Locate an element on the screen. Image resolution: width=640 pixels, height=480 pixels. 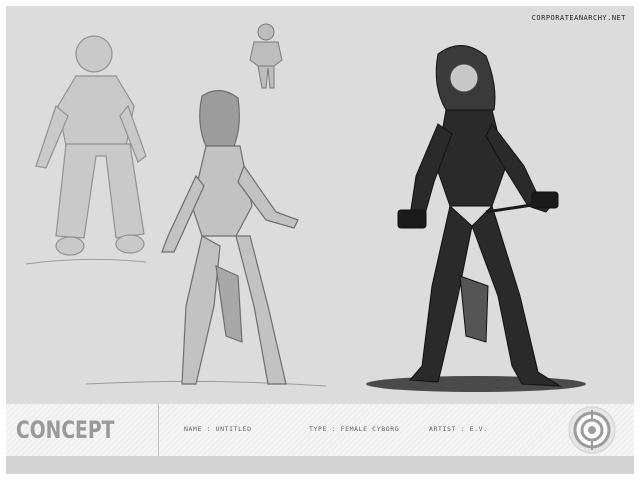
back-view-figure-sketch is located at coordinates (230, 237).